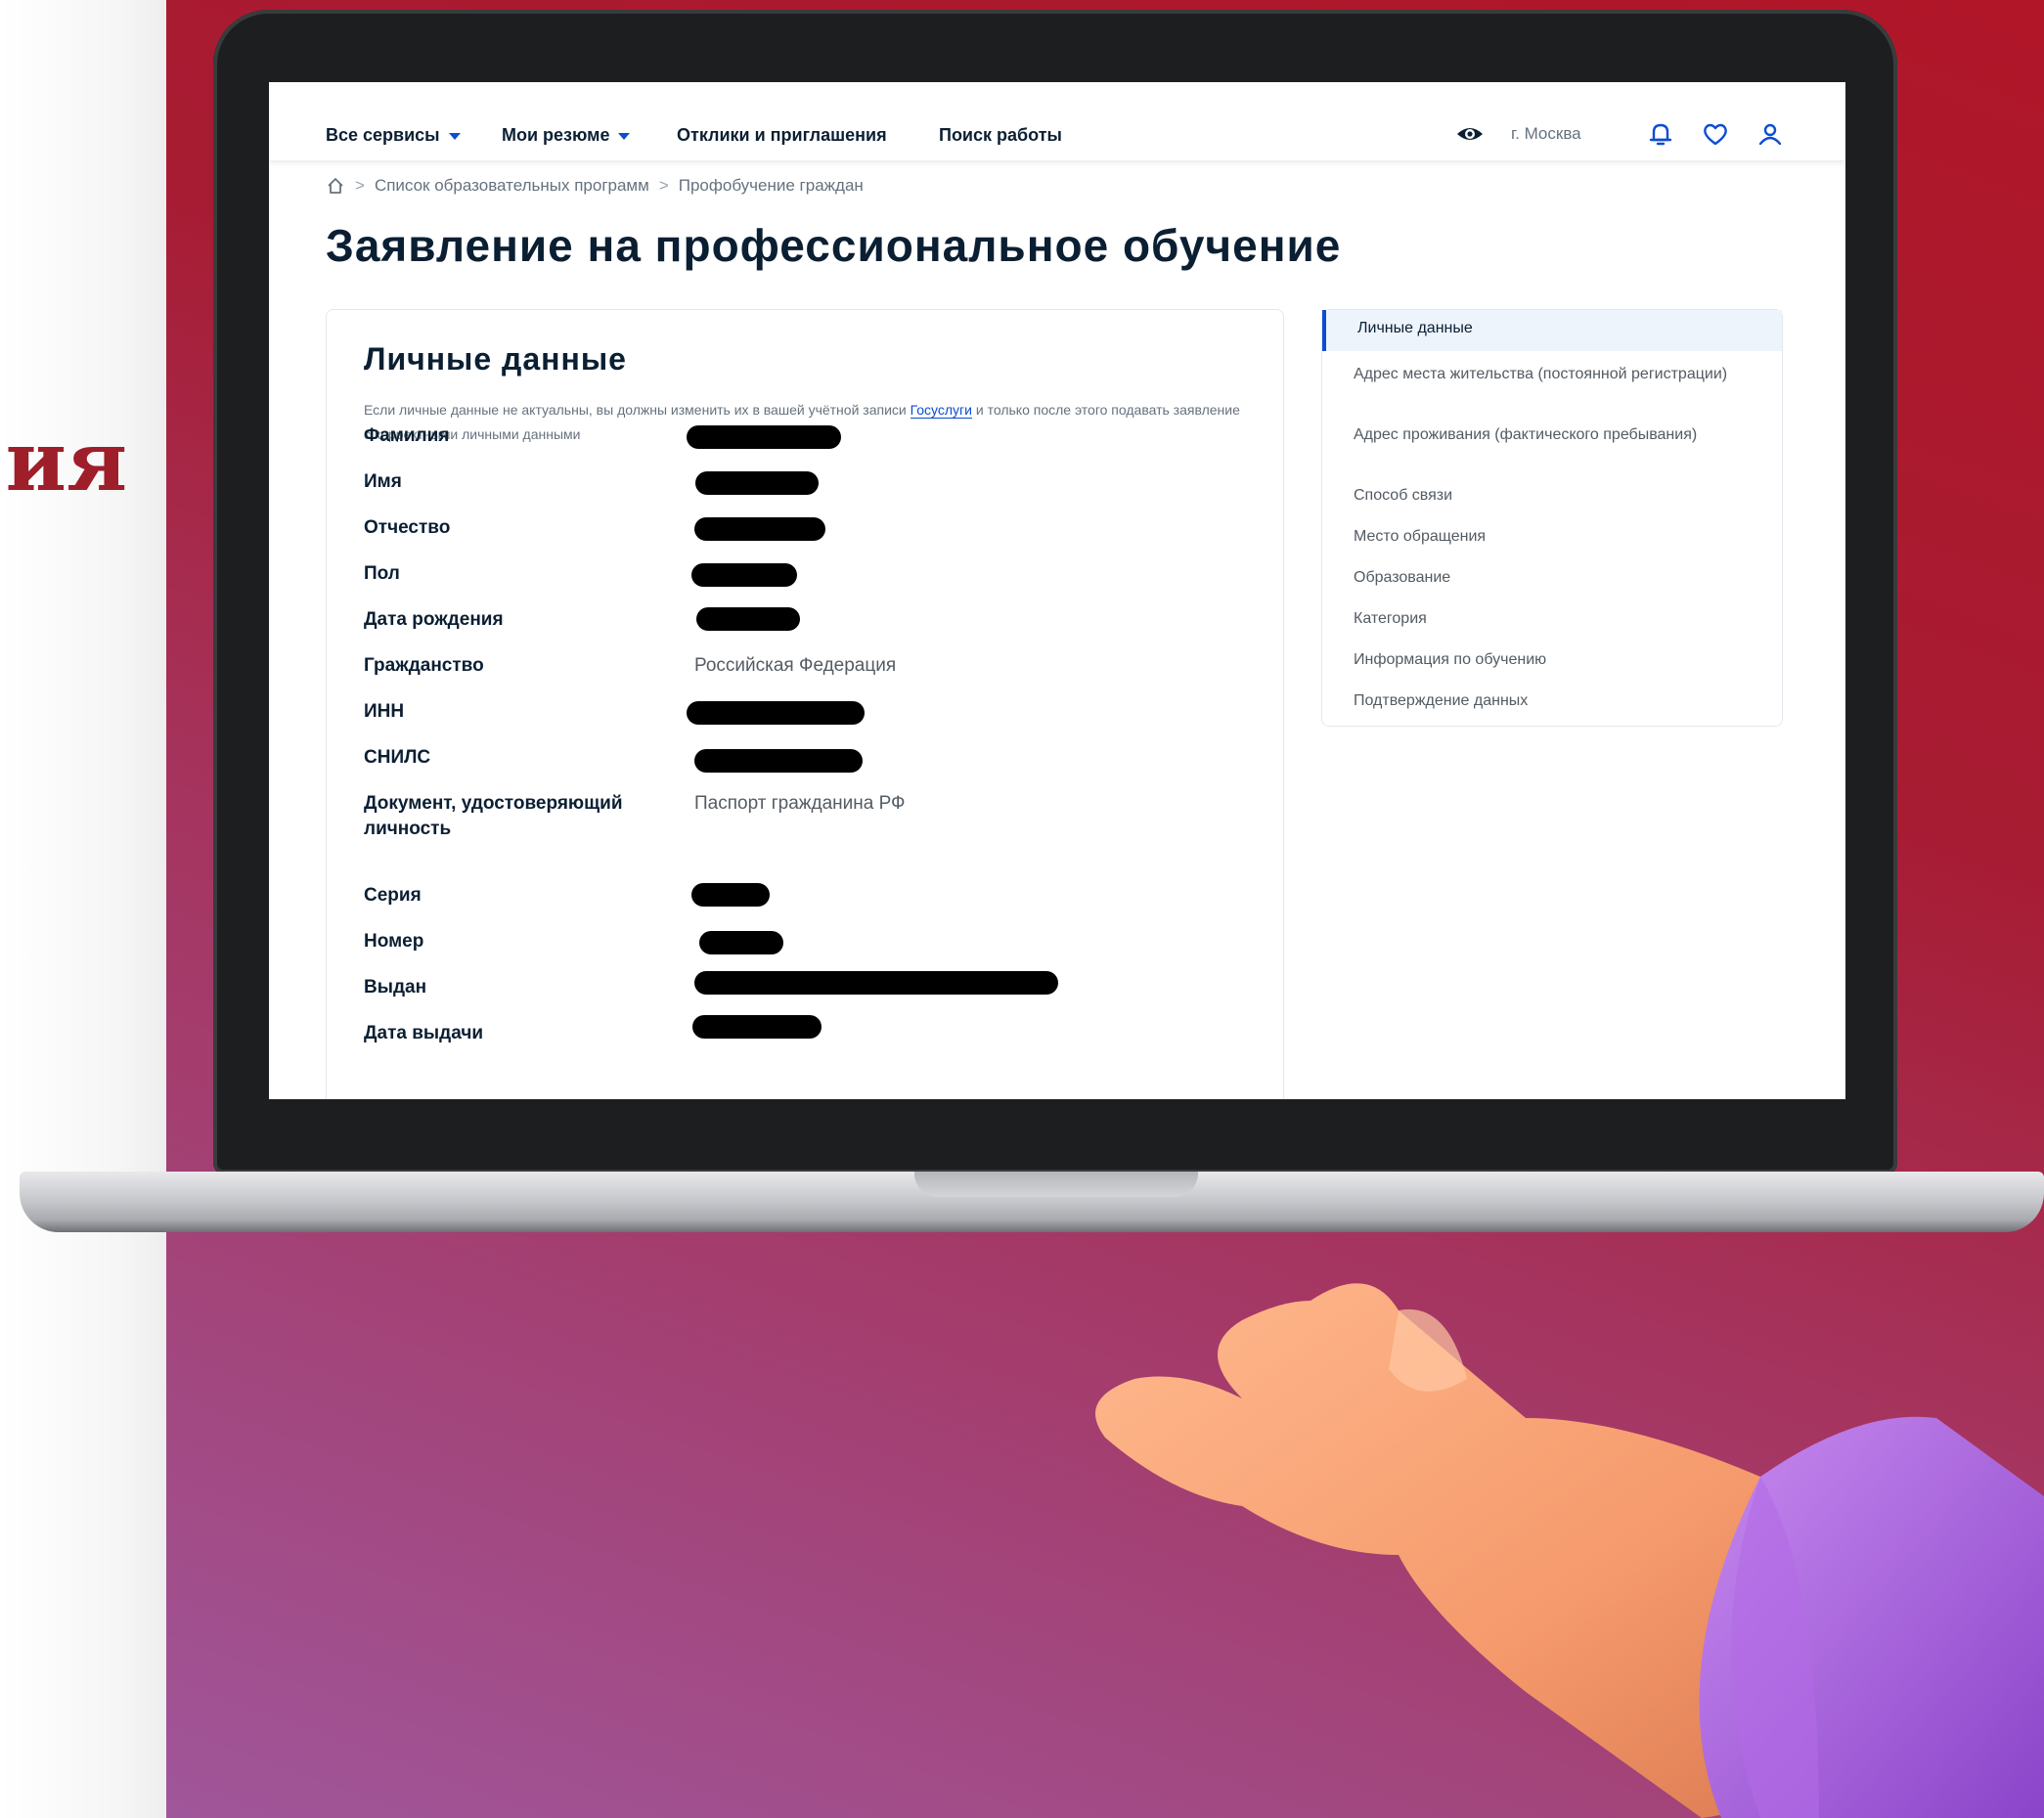 This screenshot has width=2044, height=1818. What do you see at coordinates (1415, 328) in the screenshot?
I see `sidebar-item-label: Личные данные` at bounding box center [1415, 328].